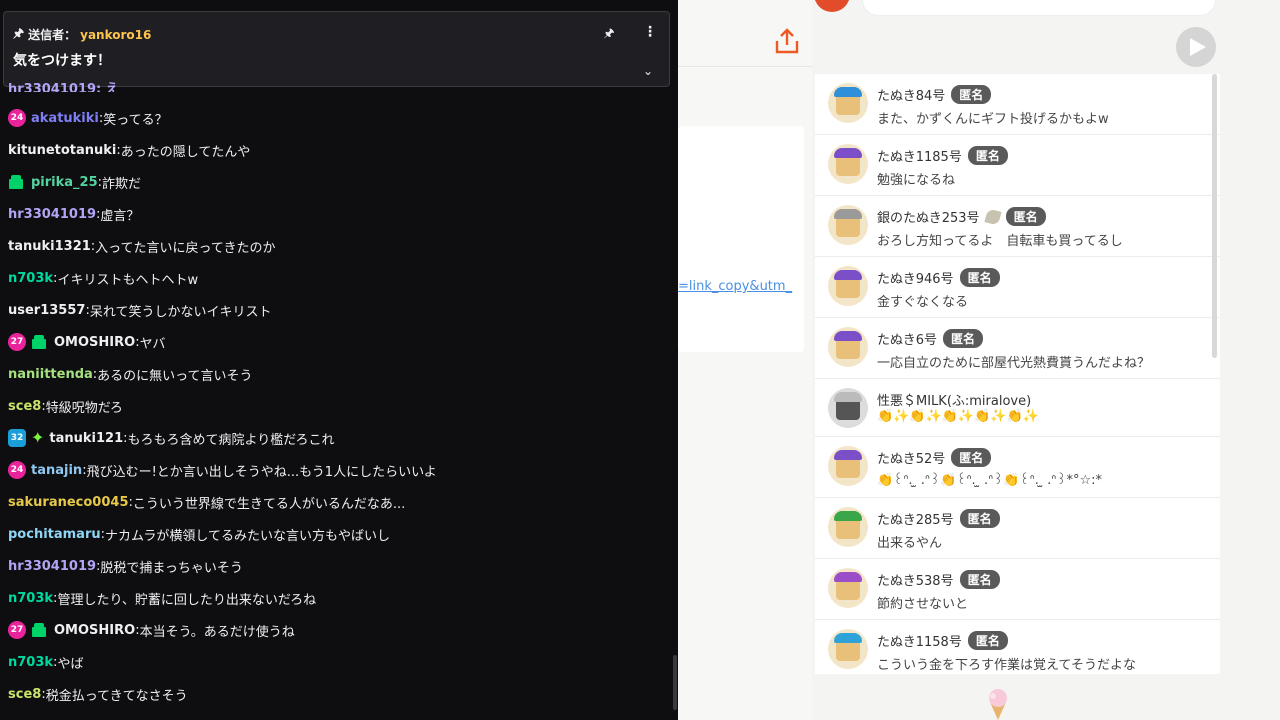 The image size is (1280, 720). Describe the element at coordinates (832, 6) in the screenshot. I see `user-avatar` at that location.